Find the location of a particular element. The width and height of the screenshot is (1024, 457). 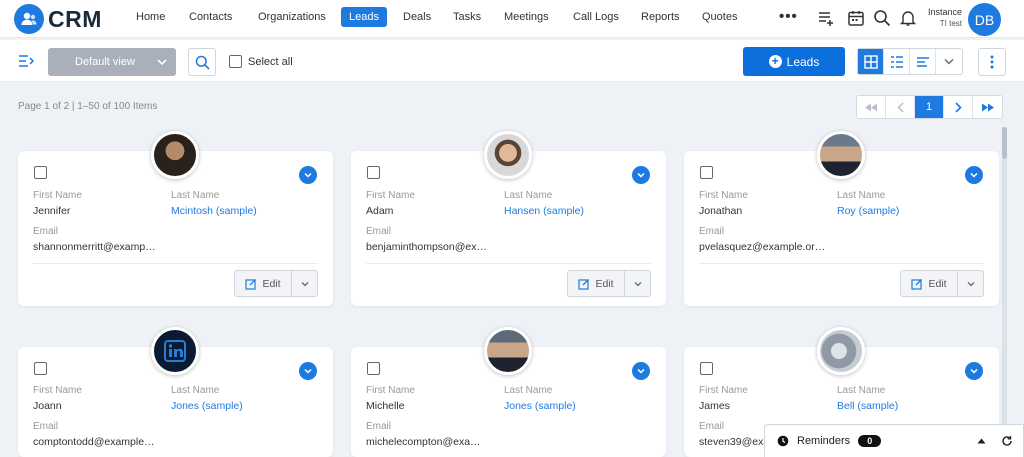

first-name-value: Jennifer is located at coordinates (52, 211).